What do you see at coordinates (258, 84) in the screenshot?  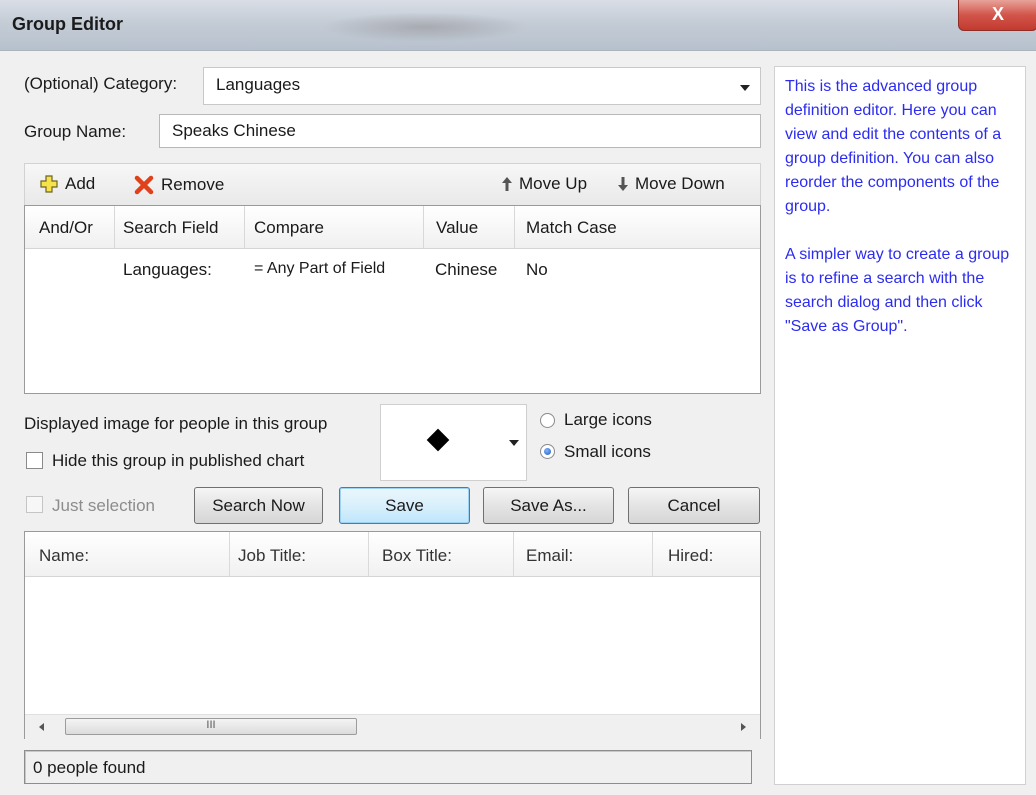 I see `category-value: Languages` at bounding box center [258, 84].